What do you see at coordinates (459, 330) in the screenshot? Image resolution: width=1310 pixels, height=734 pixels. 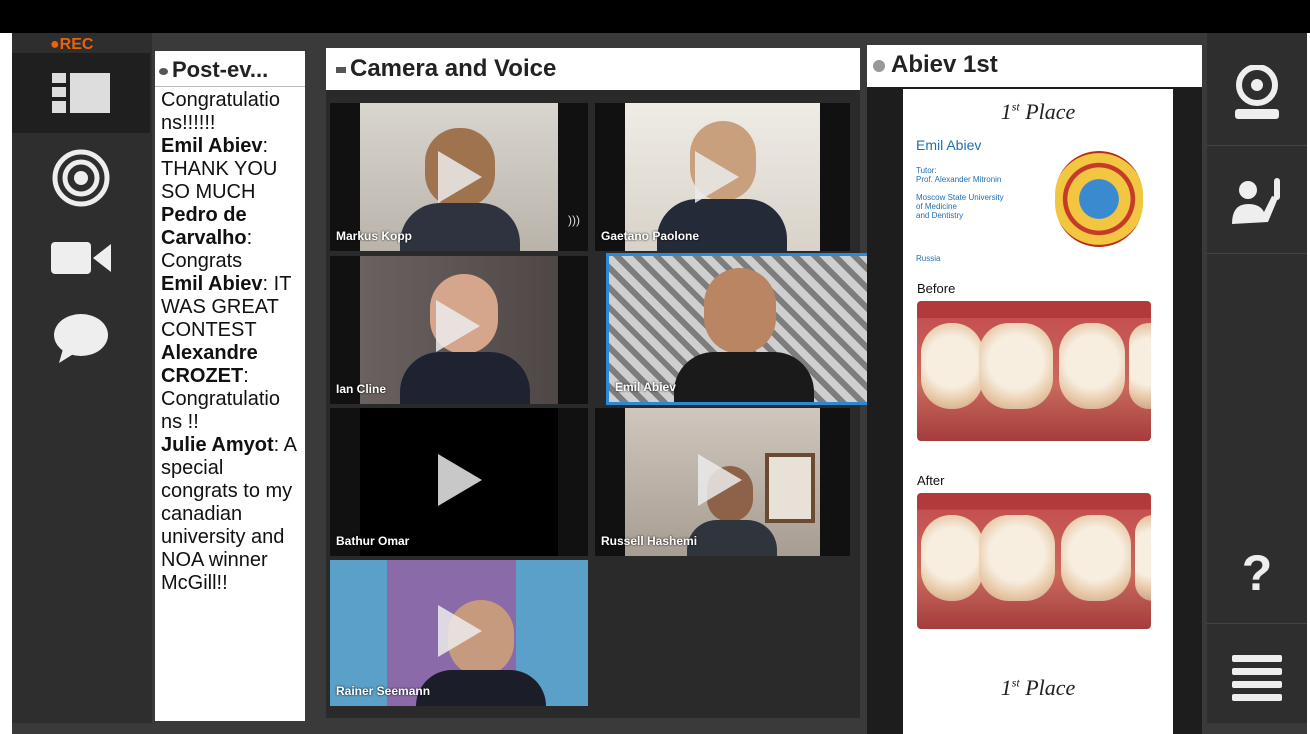 I see `video-tile-ian: Ian Cline` at bounding box center [459, 330].